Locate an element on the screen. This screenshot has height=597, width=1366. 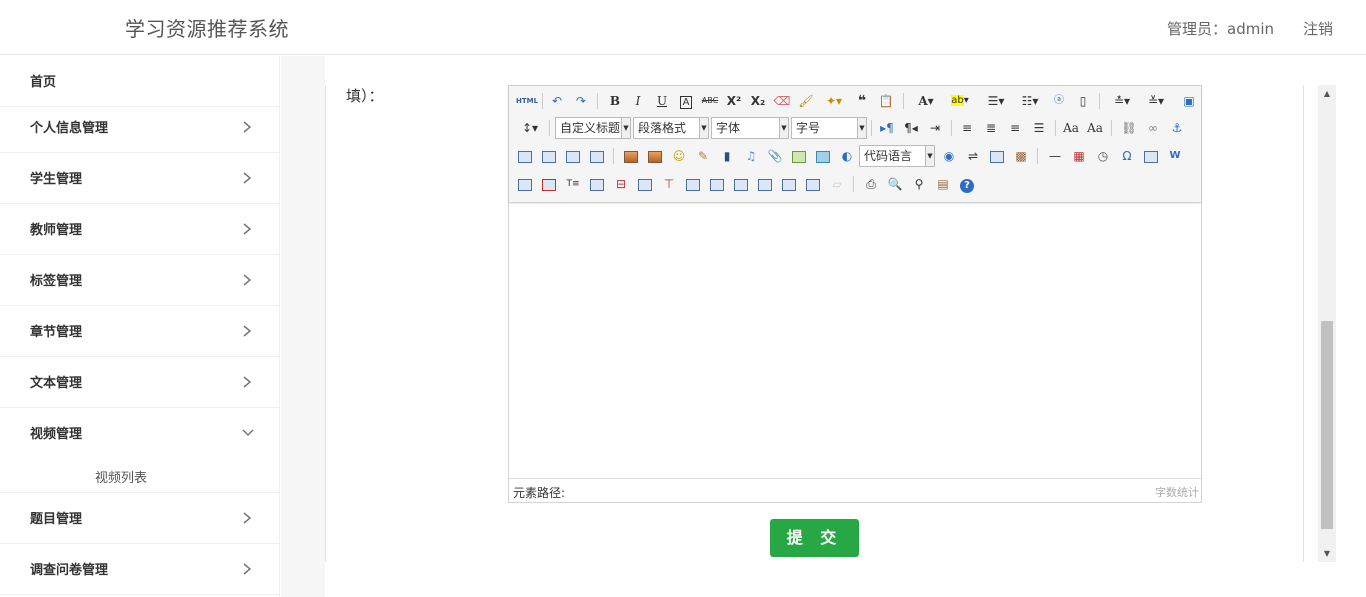
select-all-icon: ⓐ is located at coordinates (1059, 101).